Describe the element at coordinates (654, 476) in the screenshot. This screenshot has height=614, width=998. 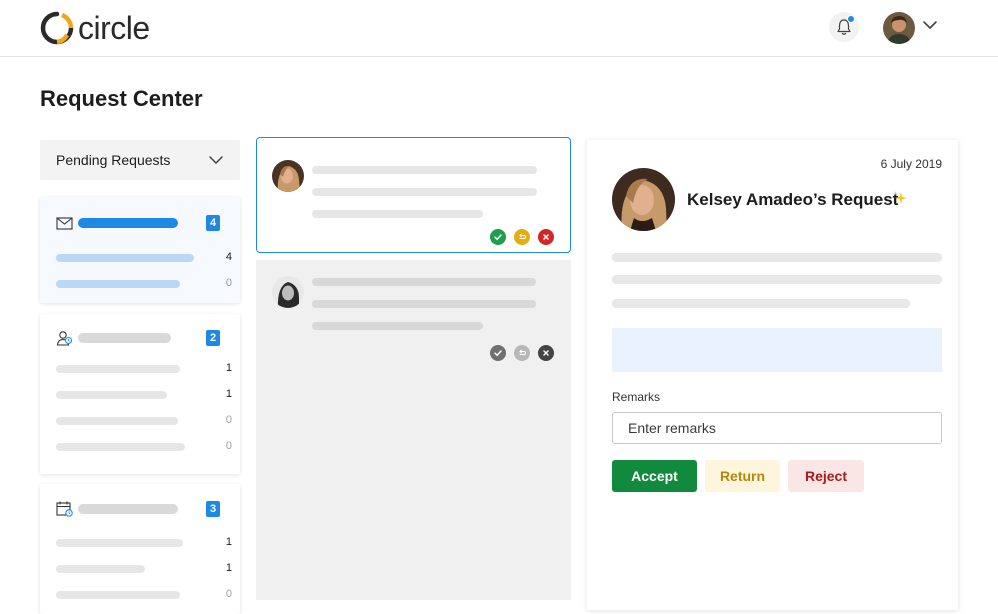
I see `accept-button: Accept` at that location.